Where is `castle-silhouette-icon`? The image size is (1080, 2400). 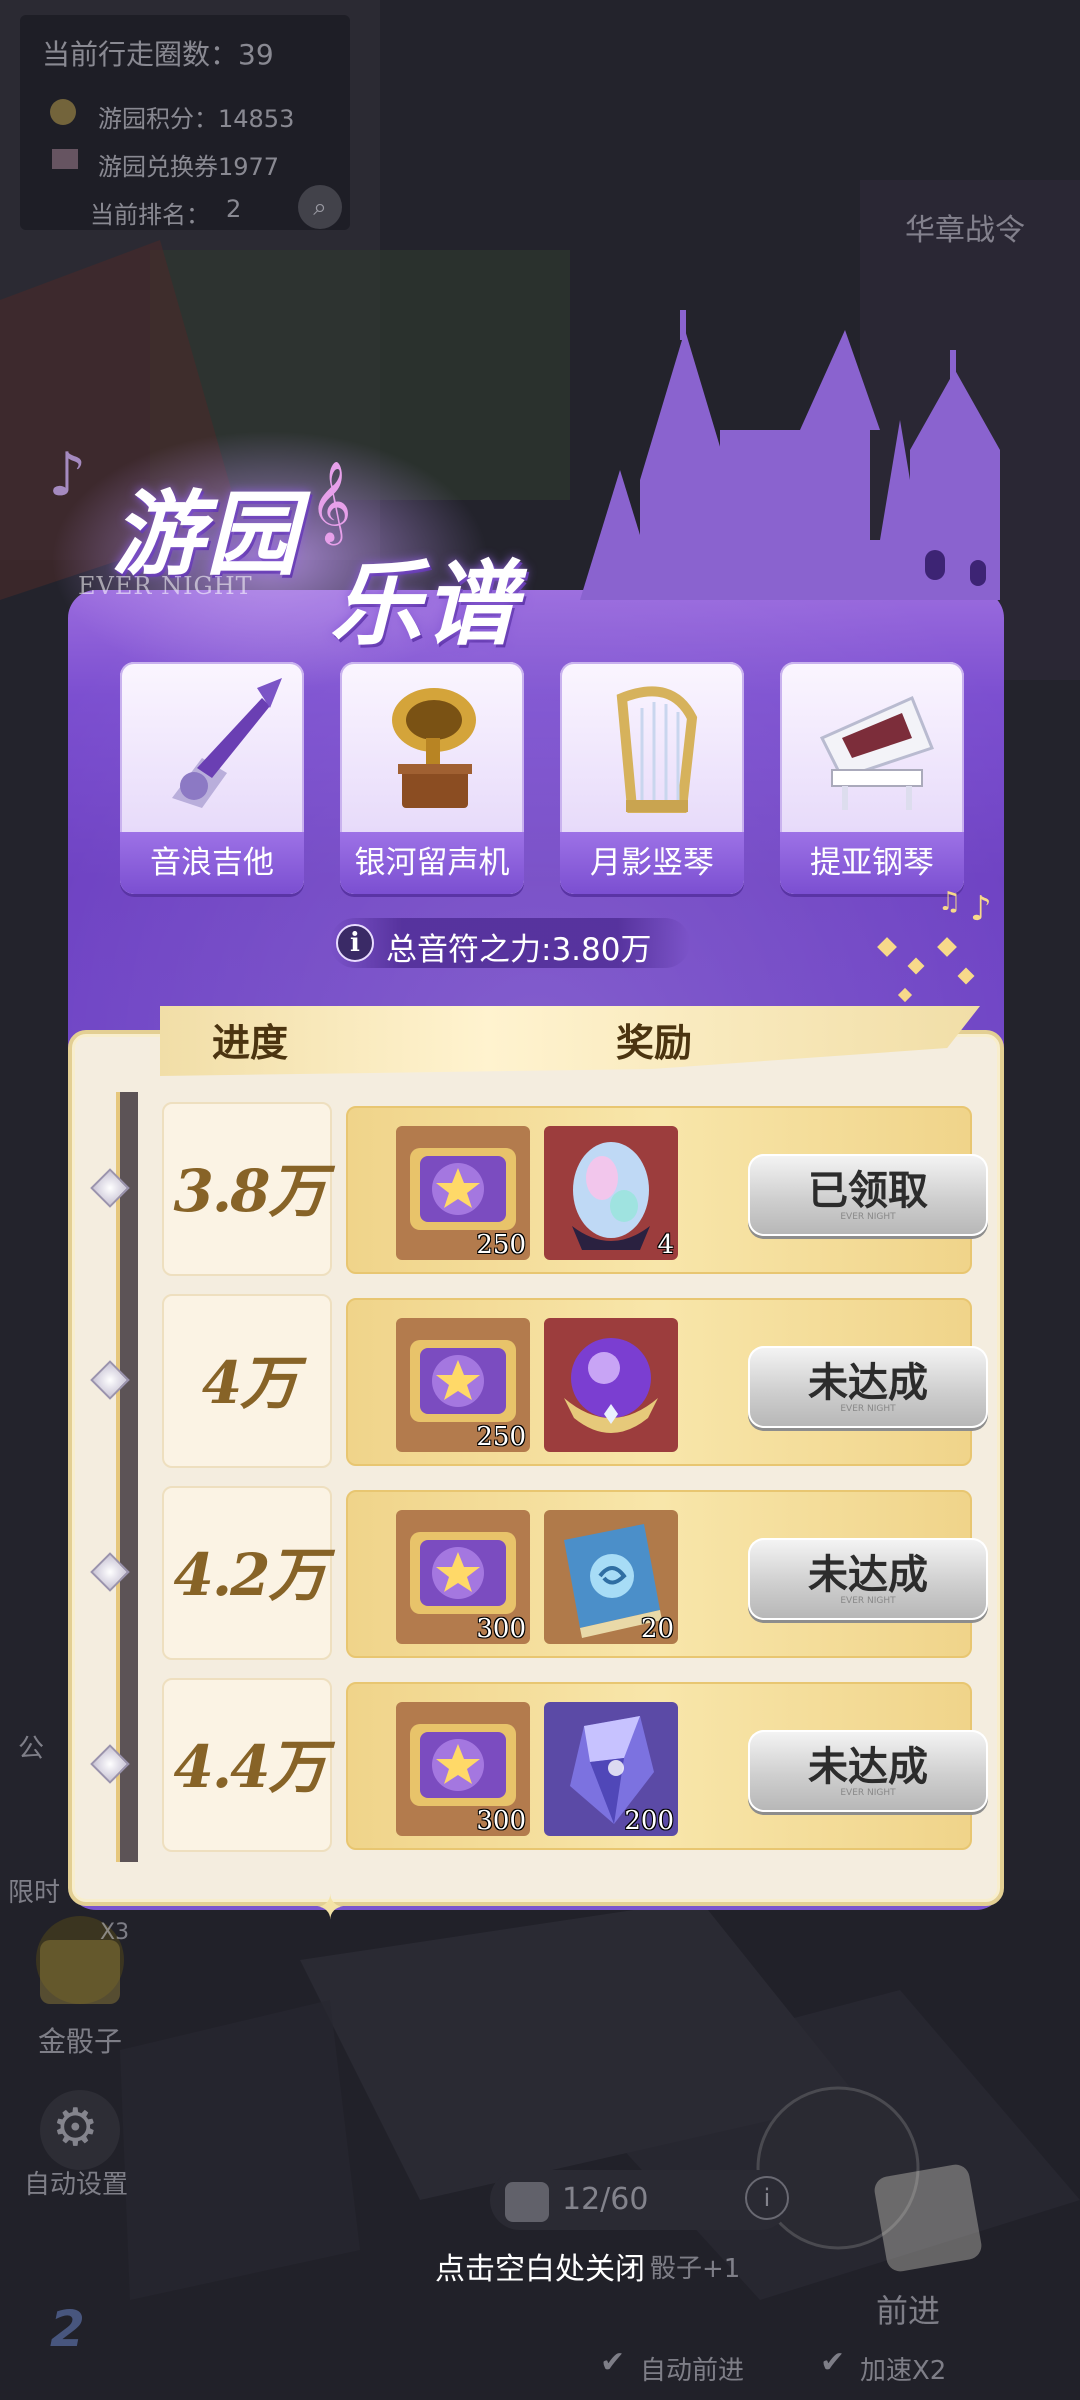 castle-silhouette-icon is located at coordinates (790, 455).